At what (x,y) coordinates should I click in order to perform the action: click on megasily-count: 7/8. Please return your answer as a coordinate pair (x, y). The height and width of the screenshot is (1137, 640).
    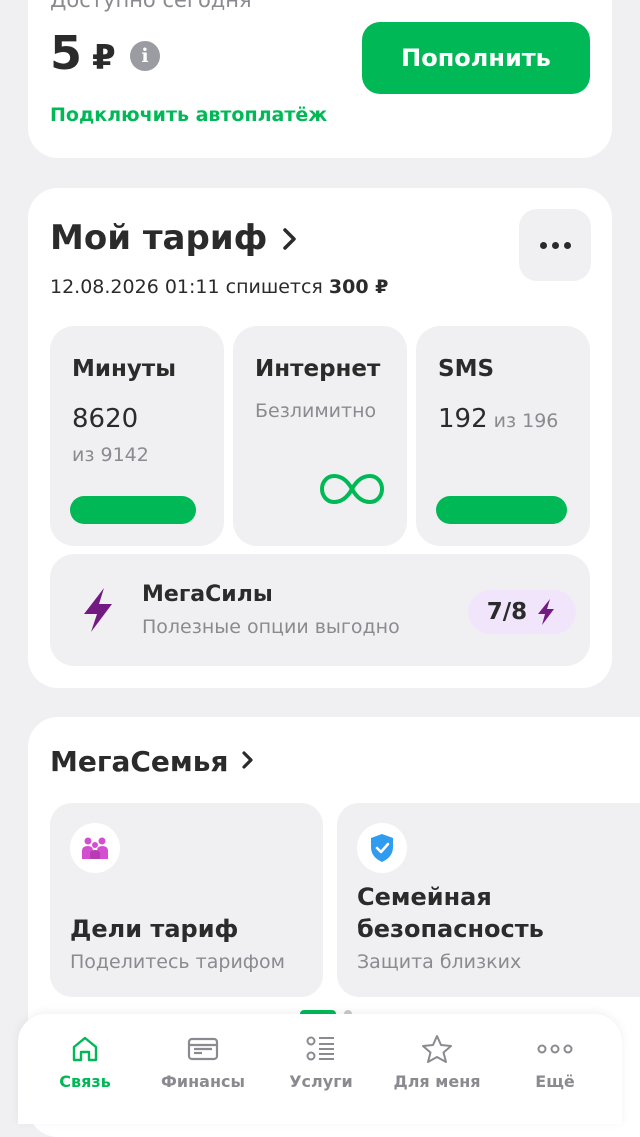
    Looking at the image, I should click on (507, 612).